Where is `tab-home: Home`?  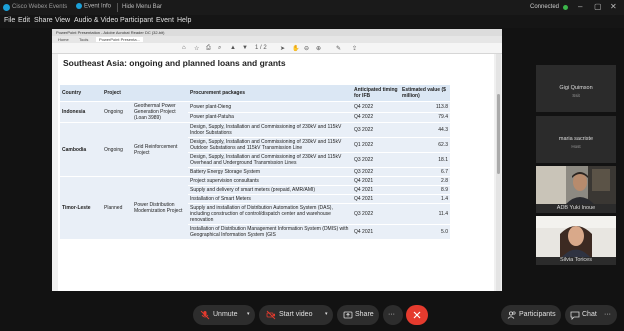
tab-home: Home is located at coordinates (63, 39).